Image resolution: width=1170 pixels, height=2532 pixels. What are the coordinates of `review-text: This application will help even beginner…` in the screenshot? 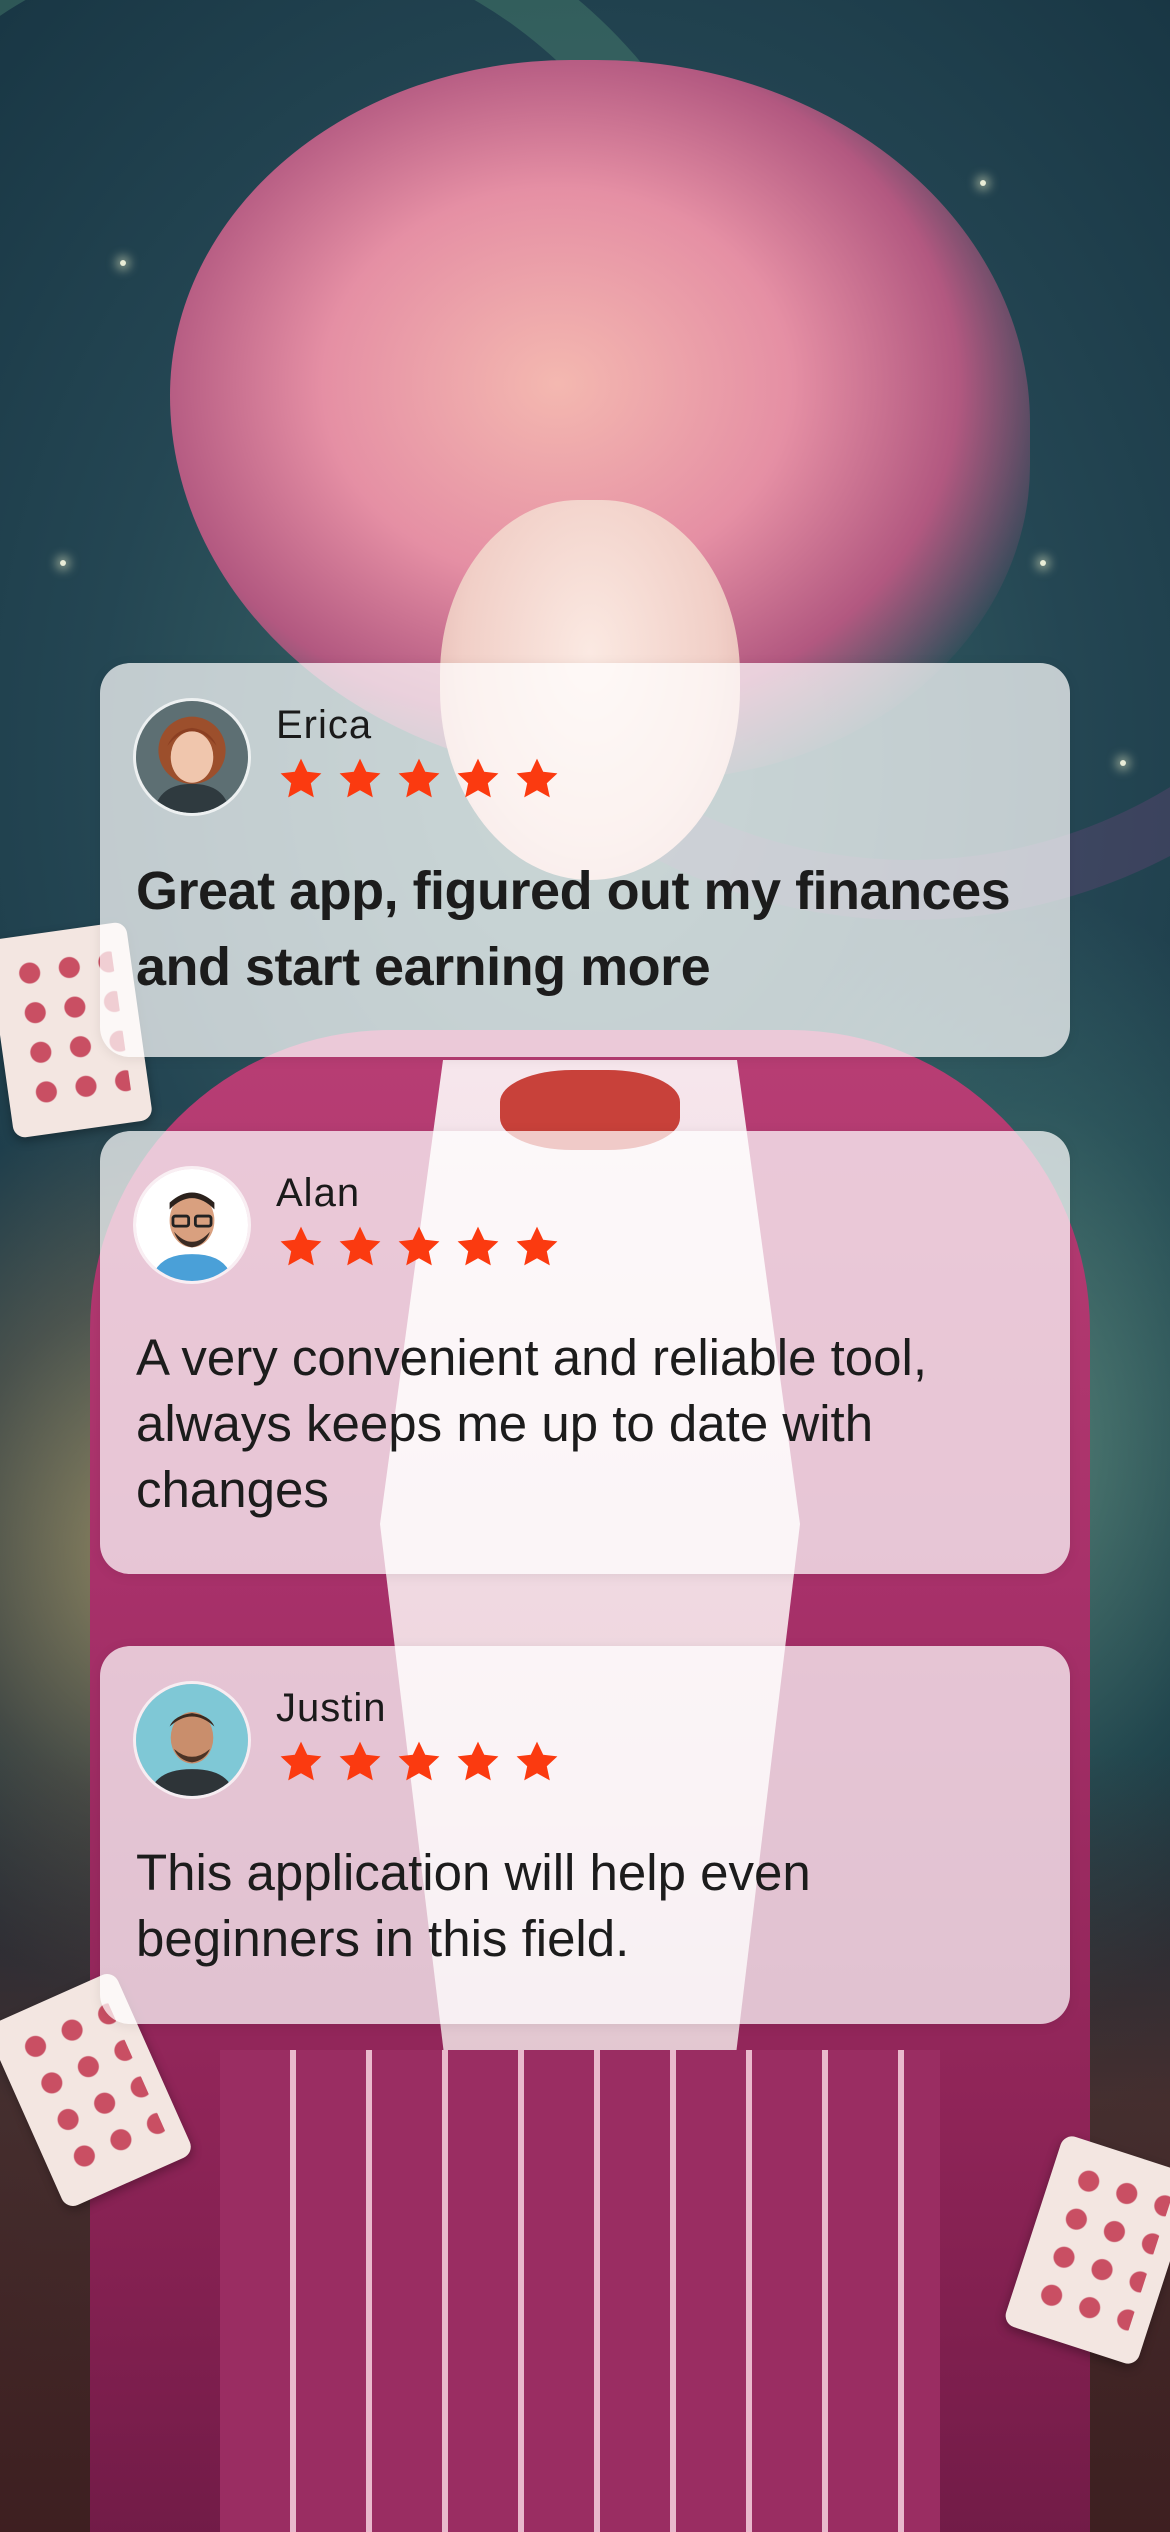 It's located at (473, 1905).